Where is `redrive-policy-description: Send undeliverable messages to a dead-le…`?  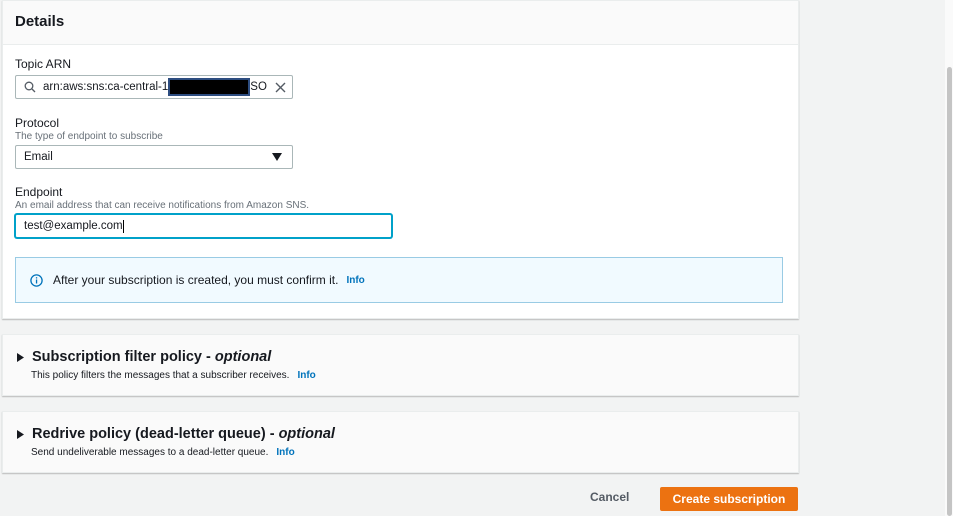 redrive-policy-description: Send undeliverable messages to a dead-le… is located at coordinates (150, 452).